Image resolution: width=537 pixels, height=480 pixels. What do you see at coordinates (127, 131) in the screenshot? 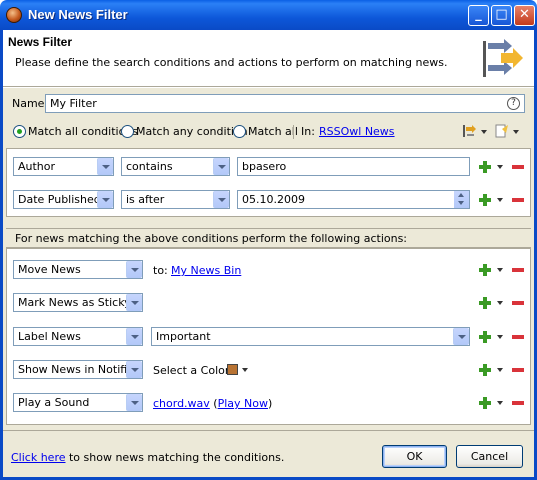
I see `radio-match-any-condition` at bounding box center [127, 131].